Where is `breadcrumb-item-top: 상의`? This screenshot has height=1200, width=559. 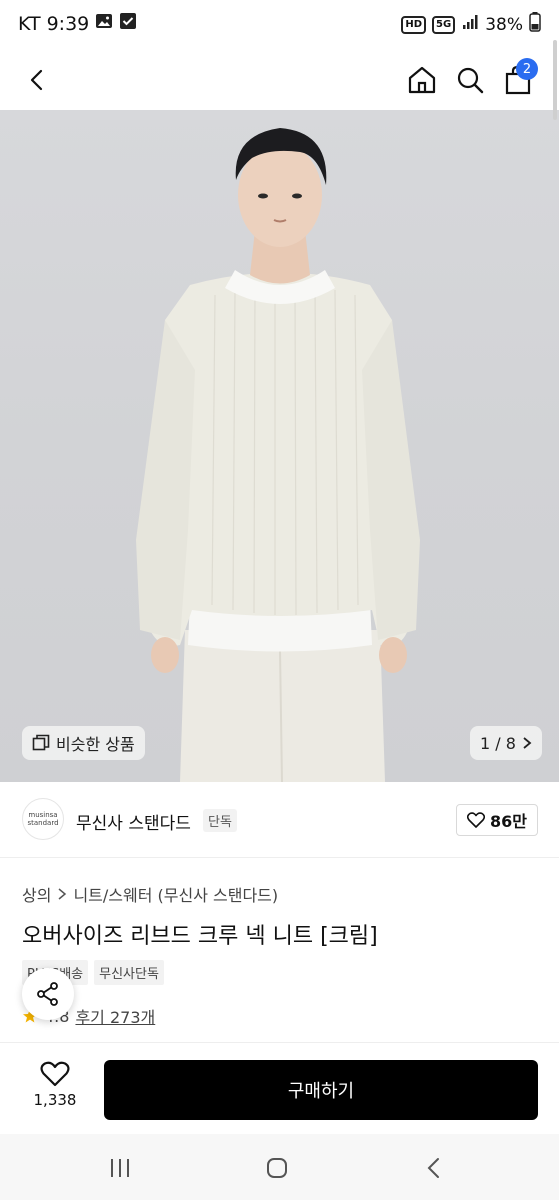 breadcrumb-item-top: 상의 is located at coordinates (36, 894).